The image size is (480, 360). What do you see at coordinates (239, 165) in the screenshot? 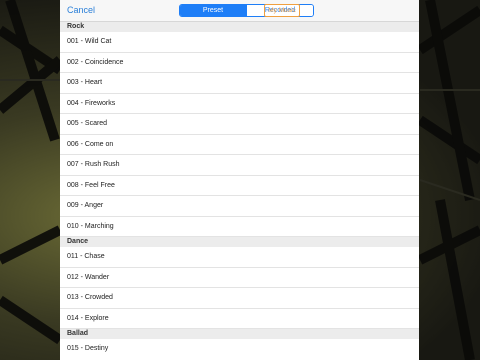
I see `list-item: 007 - Rush Rush` at bounding box center [239, 165].